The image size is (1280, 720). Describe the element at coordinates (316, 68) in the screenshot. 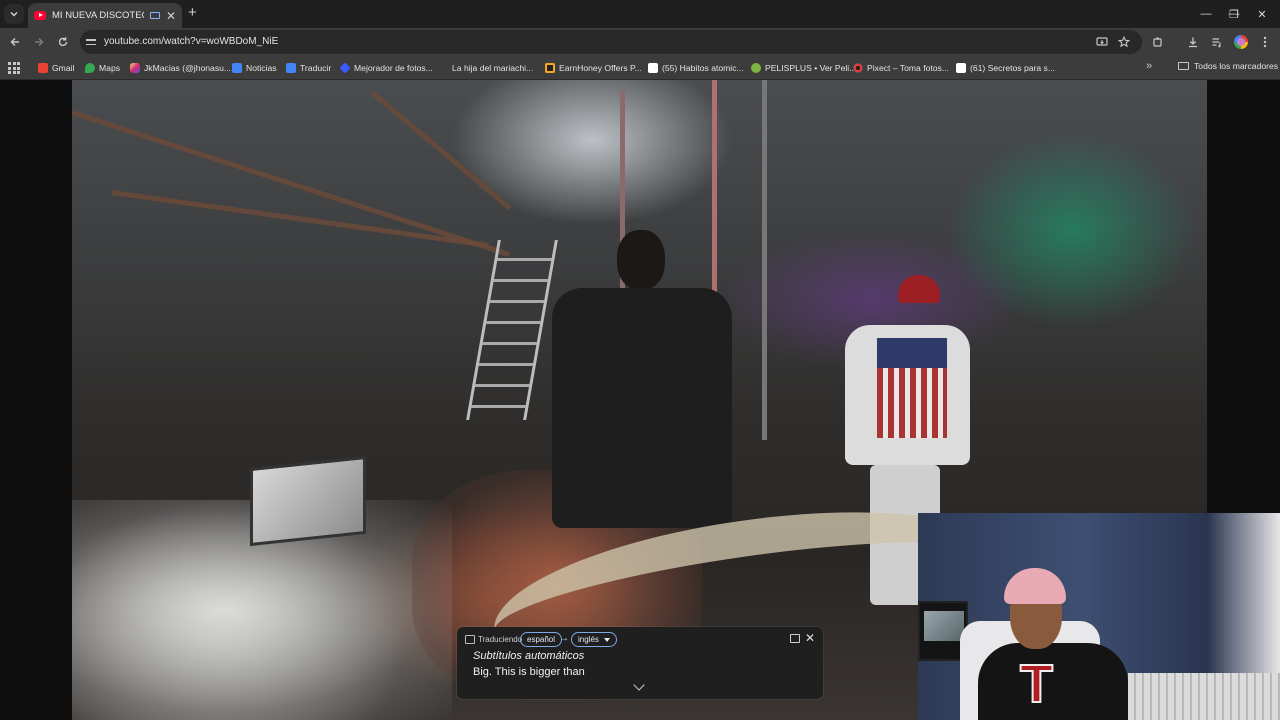

I see `bookmark-label: Traducir` at that location.